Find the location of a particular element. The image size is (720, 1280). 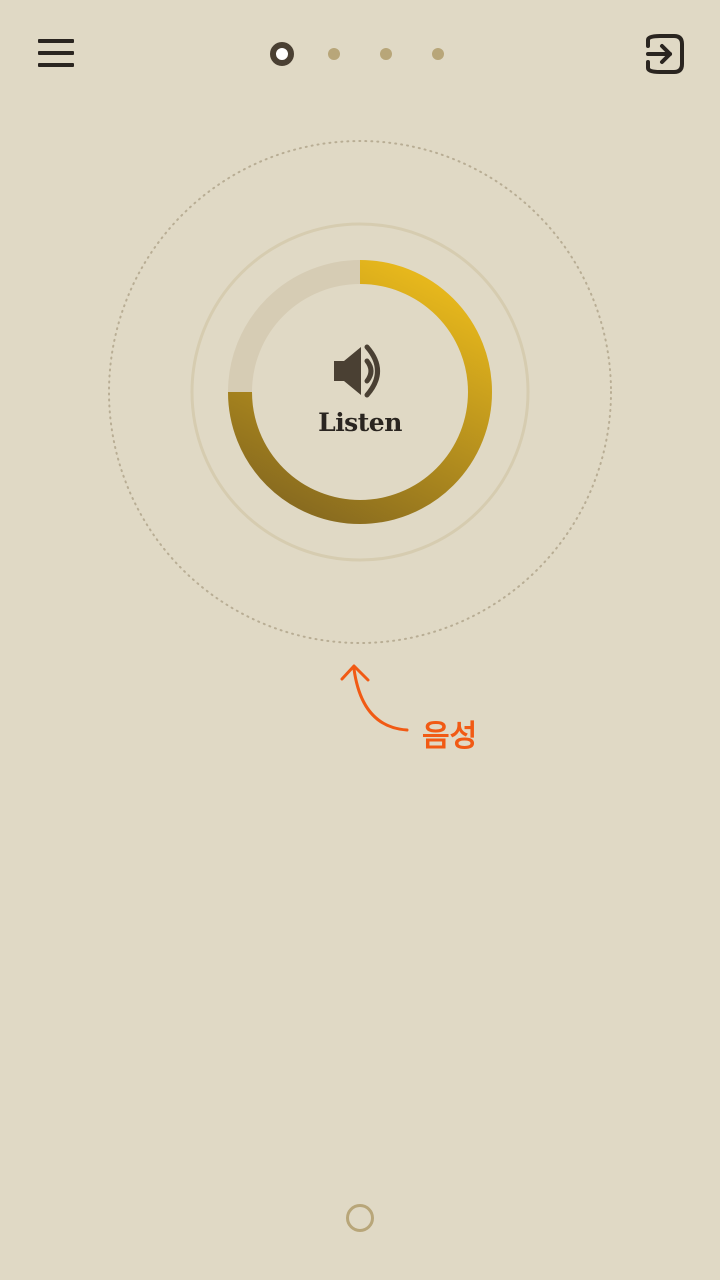

voice-label: 음성 is located at coordinates (450, 736).